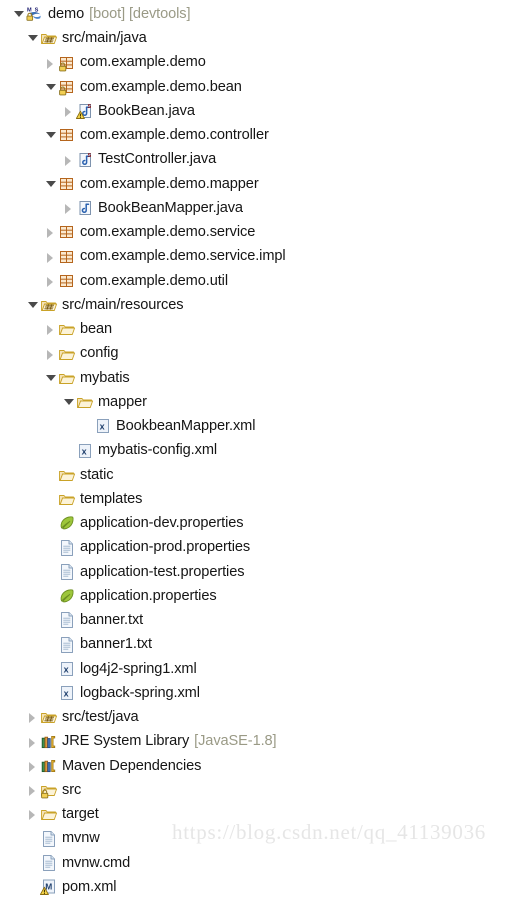 The height and width of the screenshot is (899, 512). Describe the element at coordinates (256, 257) in the screenshot. I see `tree-row: com.example.demo.service.impl` at that location.